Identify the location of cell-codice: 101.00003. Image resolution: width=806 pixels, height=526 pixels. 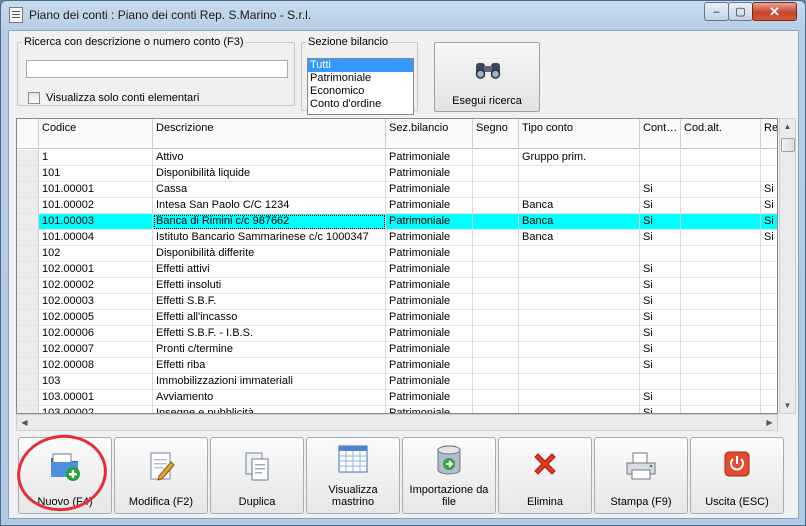
(96, 222).